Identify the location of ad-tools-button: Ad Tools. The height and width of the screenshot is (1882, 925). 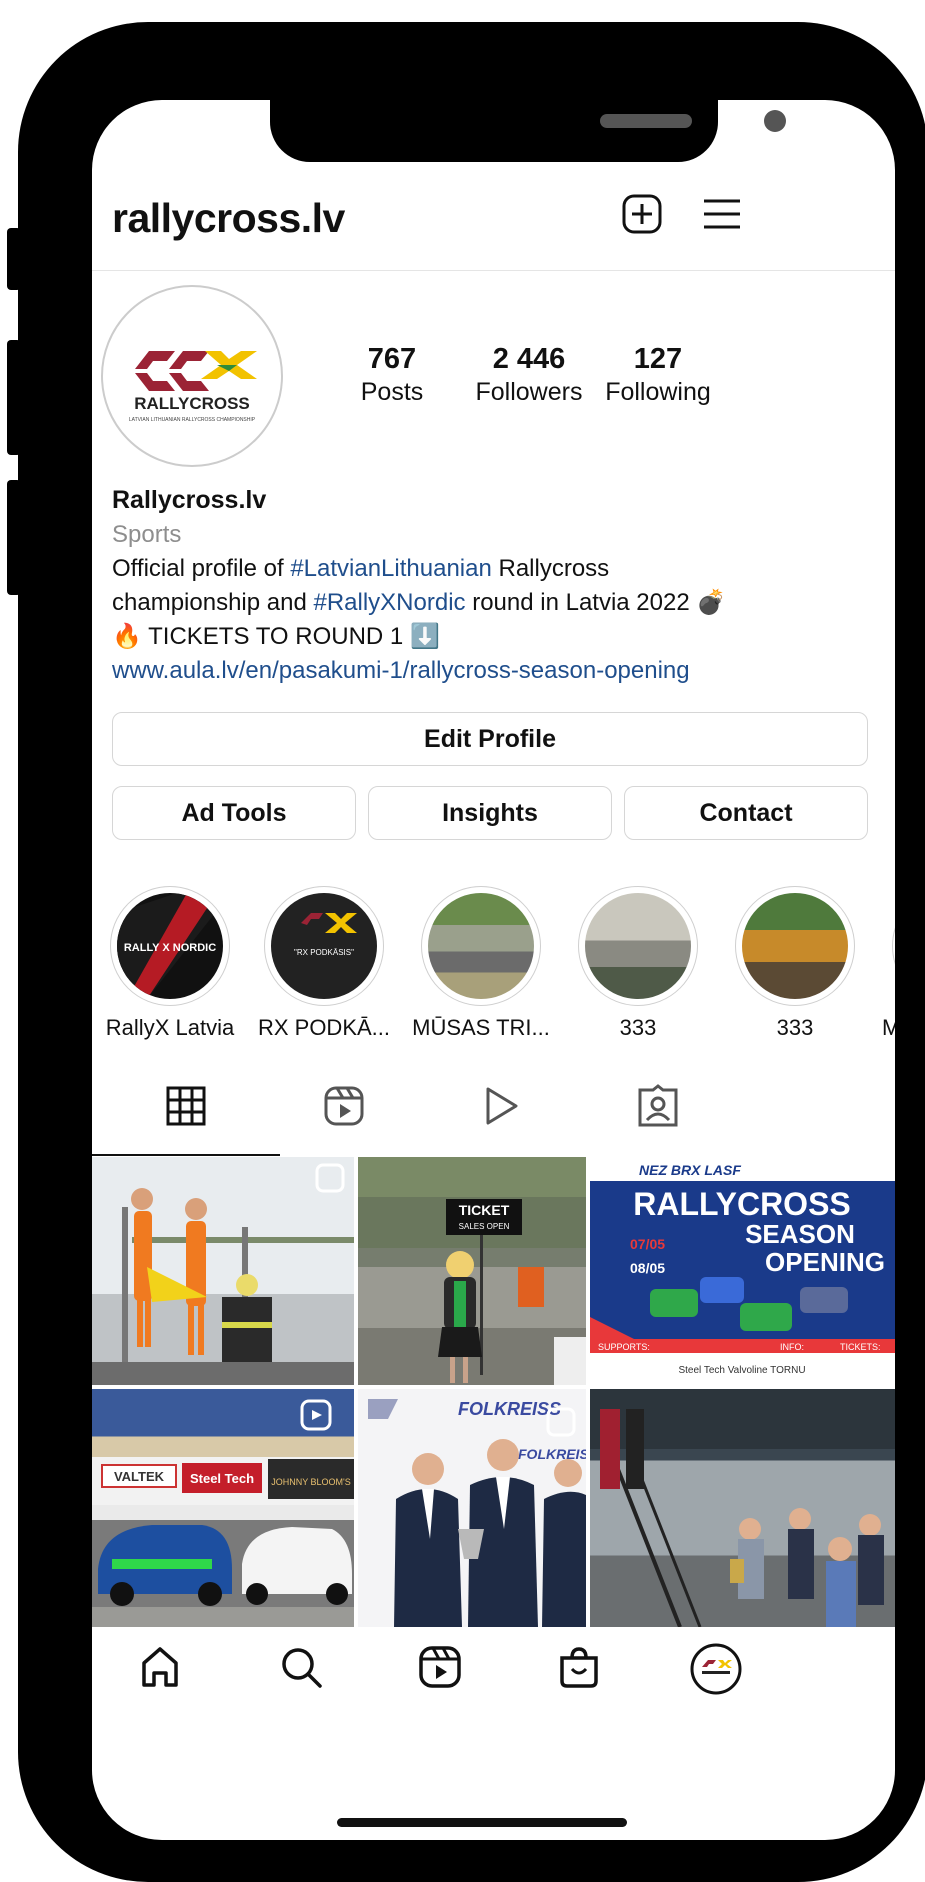
(234, 813).